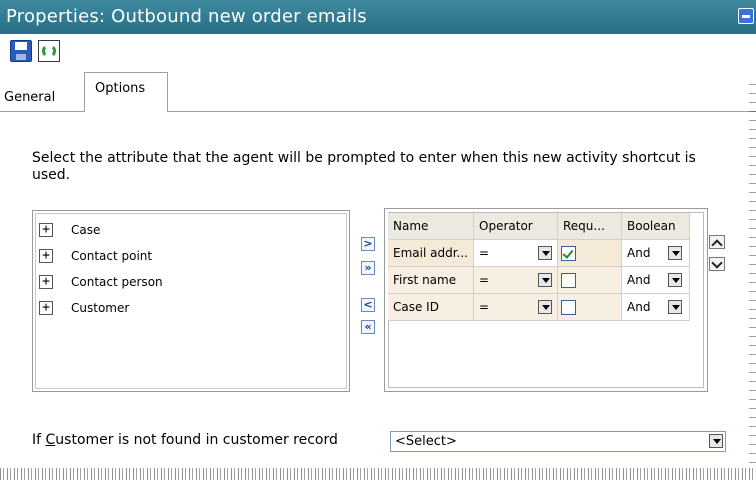  Describe the element at coordinates (378, 474) in the screenshot. I see `clipped-bottom-edge` at that location.